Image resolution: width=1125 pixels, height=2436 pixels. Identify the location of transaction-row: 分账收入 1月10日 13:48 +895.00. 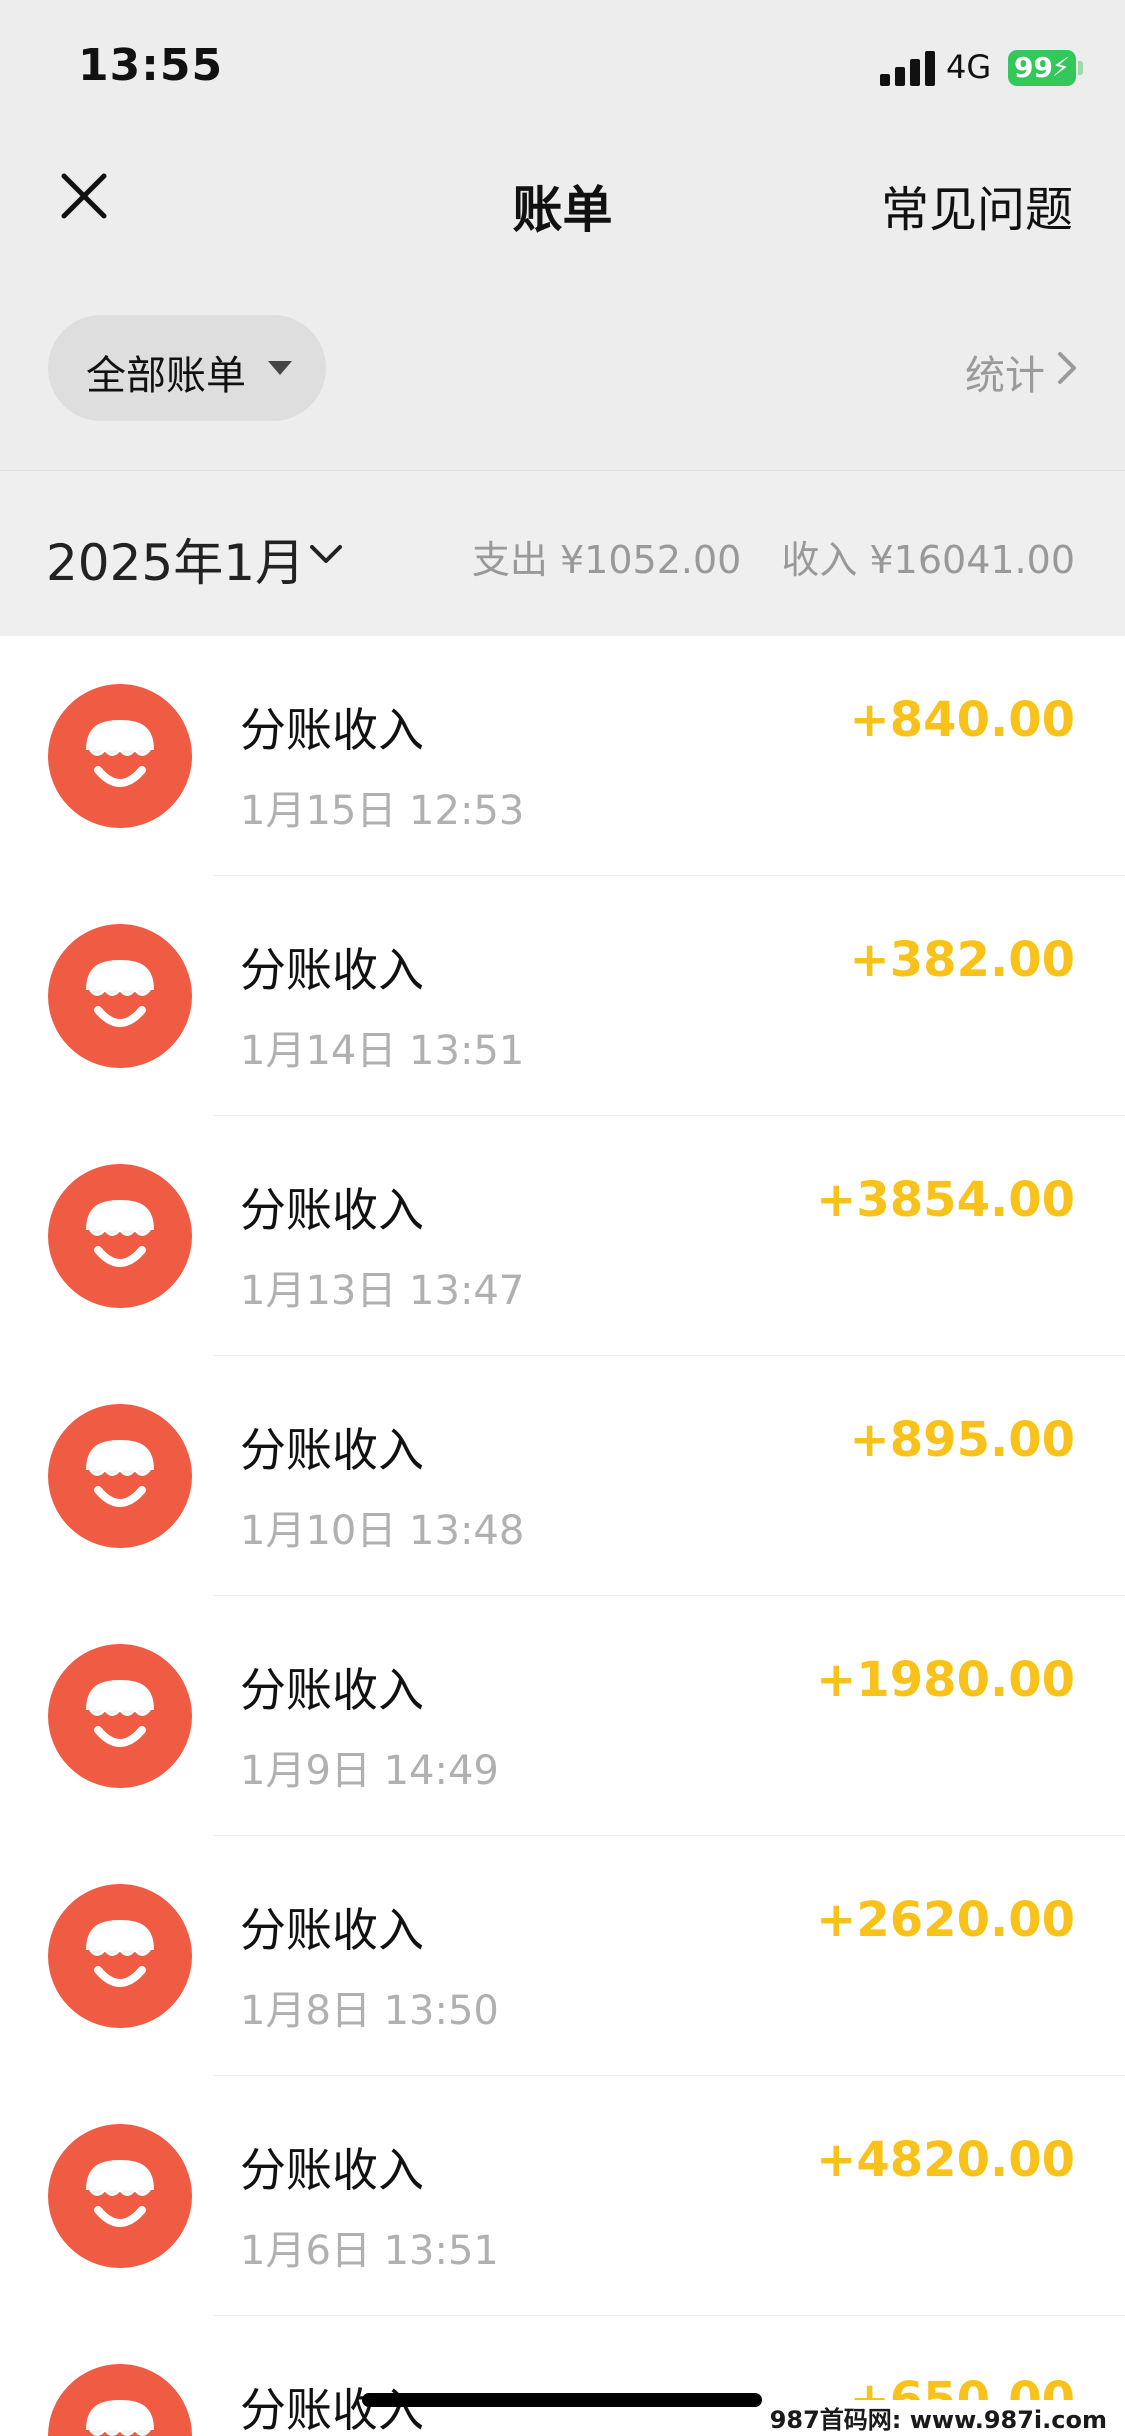
(562, 1476).